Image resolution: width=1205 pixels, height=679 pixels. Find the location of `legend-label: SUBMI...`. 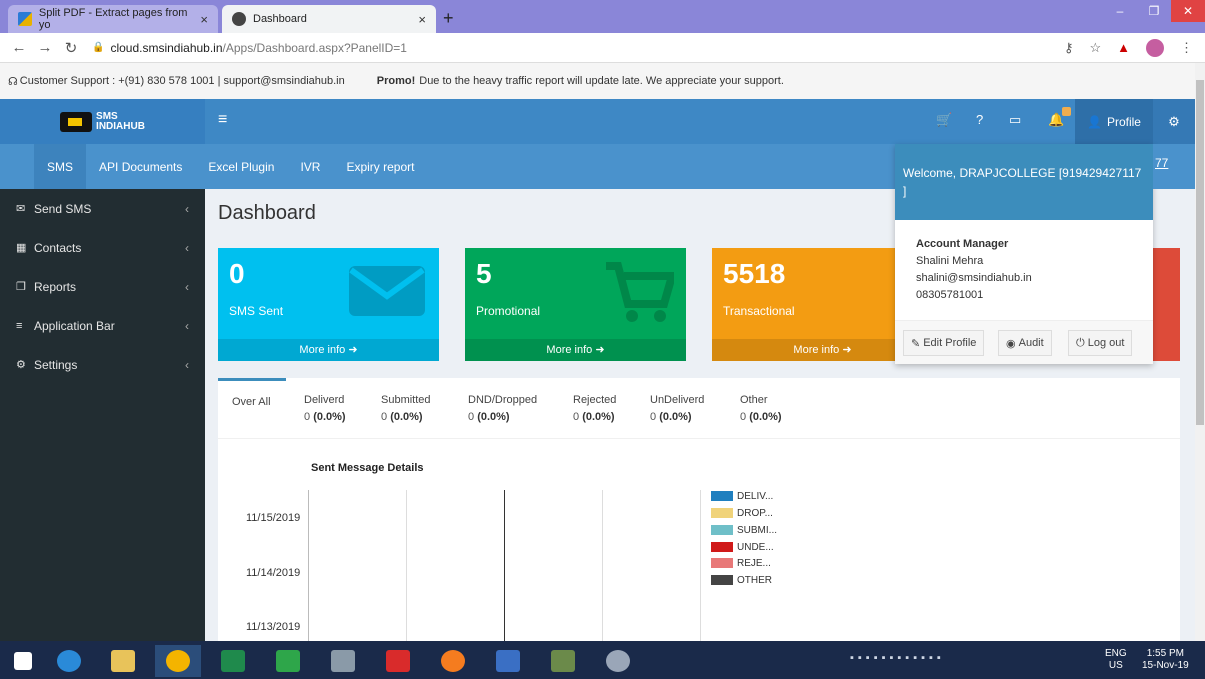

legend-label: SUBMI... is located at coordinates (757, 530).